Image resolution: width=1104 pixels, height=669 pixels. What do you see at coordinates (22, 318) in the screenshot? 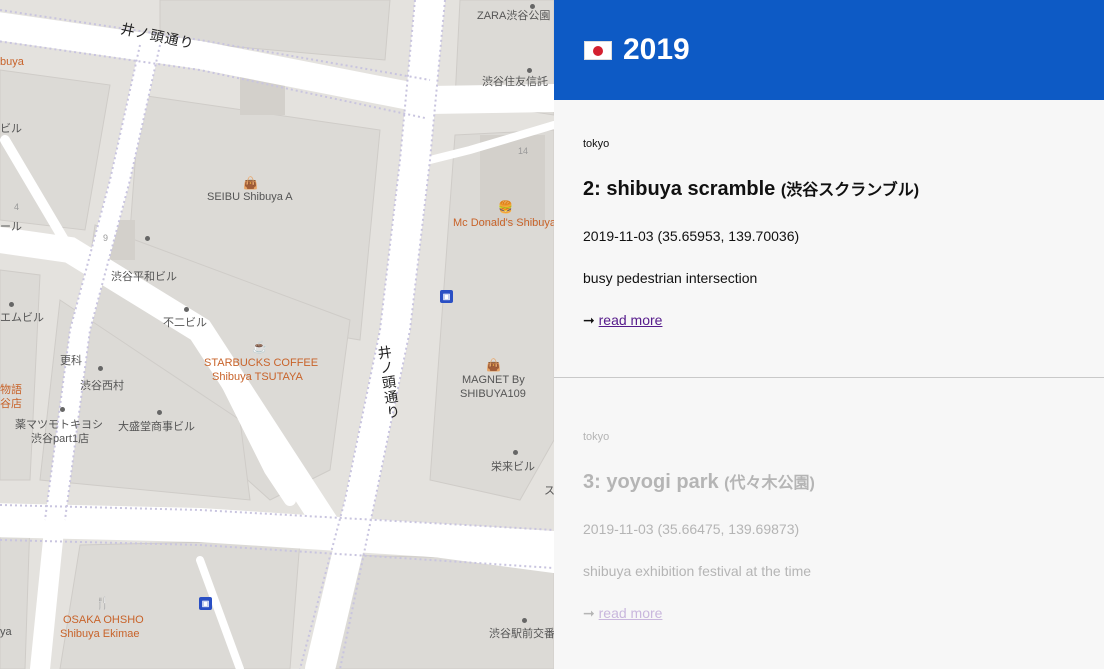
I see `map-label-emubiru: エムビル` at bounding box center [22, 318].